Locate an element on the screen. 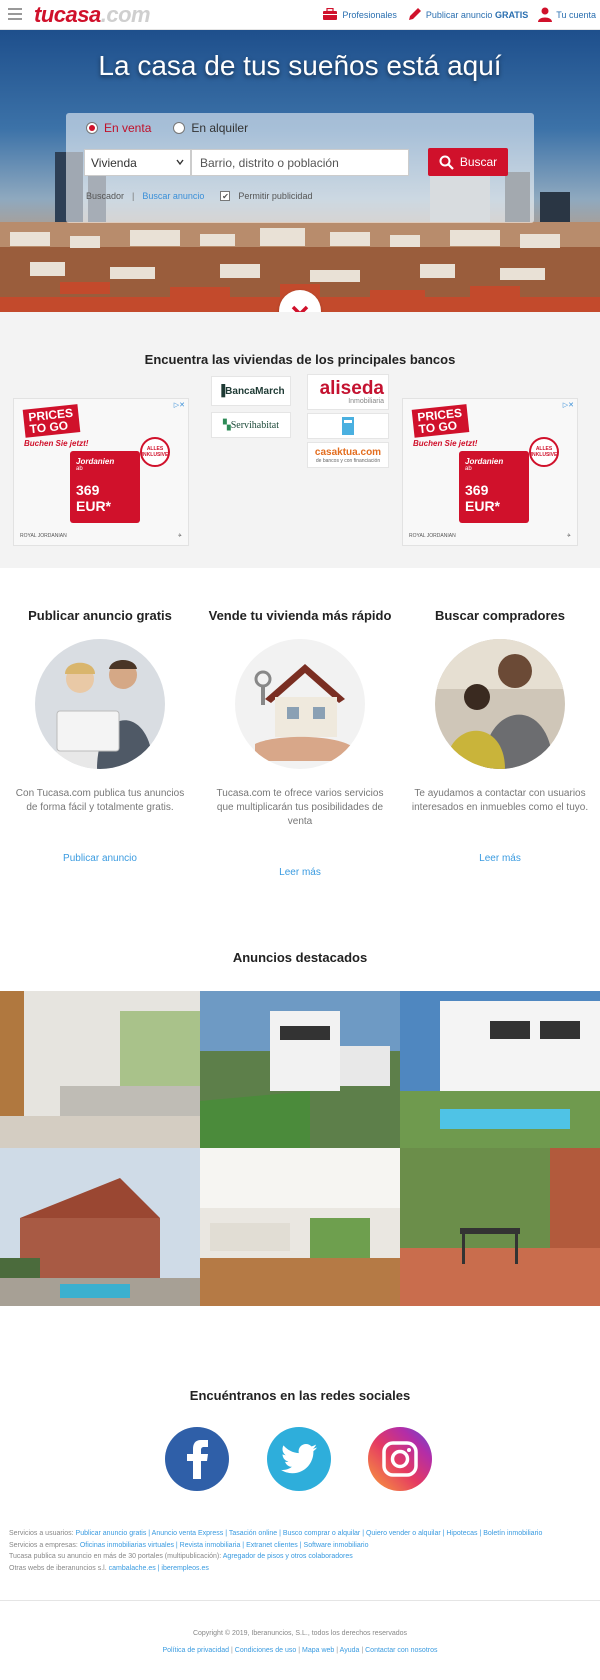 This screenshot has width=600, height=1680. professionals-link: Profesionales is located at coordinates (359, 14).